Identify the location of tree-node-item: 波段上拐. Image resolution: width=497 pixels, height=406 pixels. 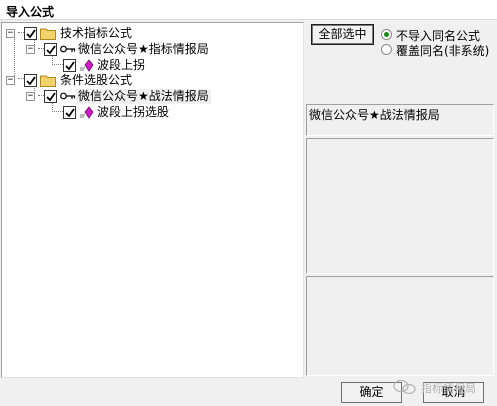
(152, 65).